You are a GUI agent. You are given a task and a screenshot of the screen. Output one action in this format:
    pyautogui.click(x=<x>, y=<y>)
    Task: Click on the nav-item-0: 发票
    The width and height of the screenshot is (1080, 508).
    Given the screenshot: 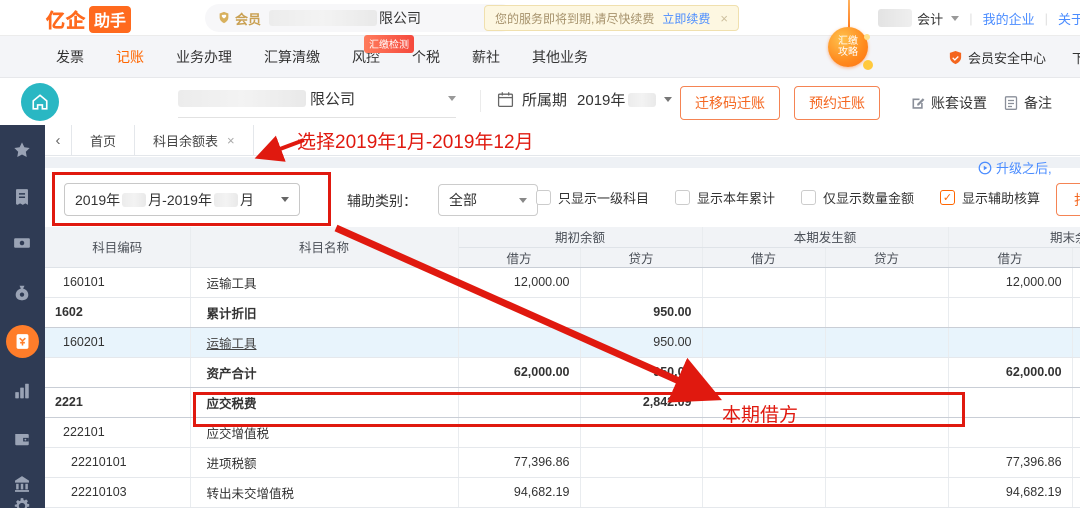 What is the action you would take?
    pyautogui.click(x=70, y=57)
    